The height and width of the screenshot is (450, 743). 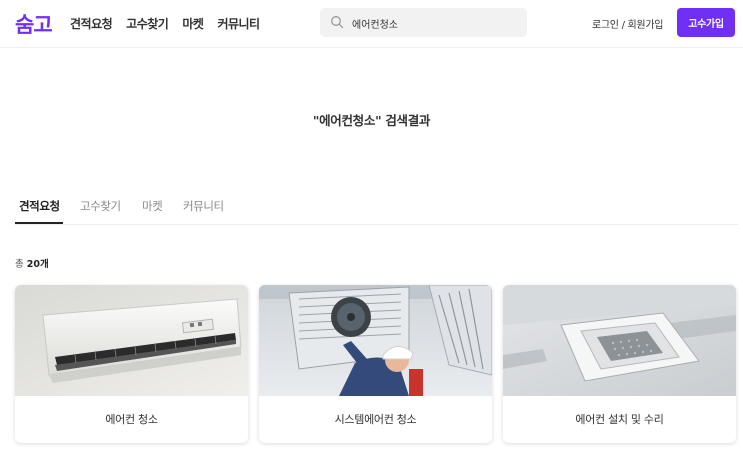 I want to click on nav-item-find-pro: 고수찾기, so click(x=147, y=23).